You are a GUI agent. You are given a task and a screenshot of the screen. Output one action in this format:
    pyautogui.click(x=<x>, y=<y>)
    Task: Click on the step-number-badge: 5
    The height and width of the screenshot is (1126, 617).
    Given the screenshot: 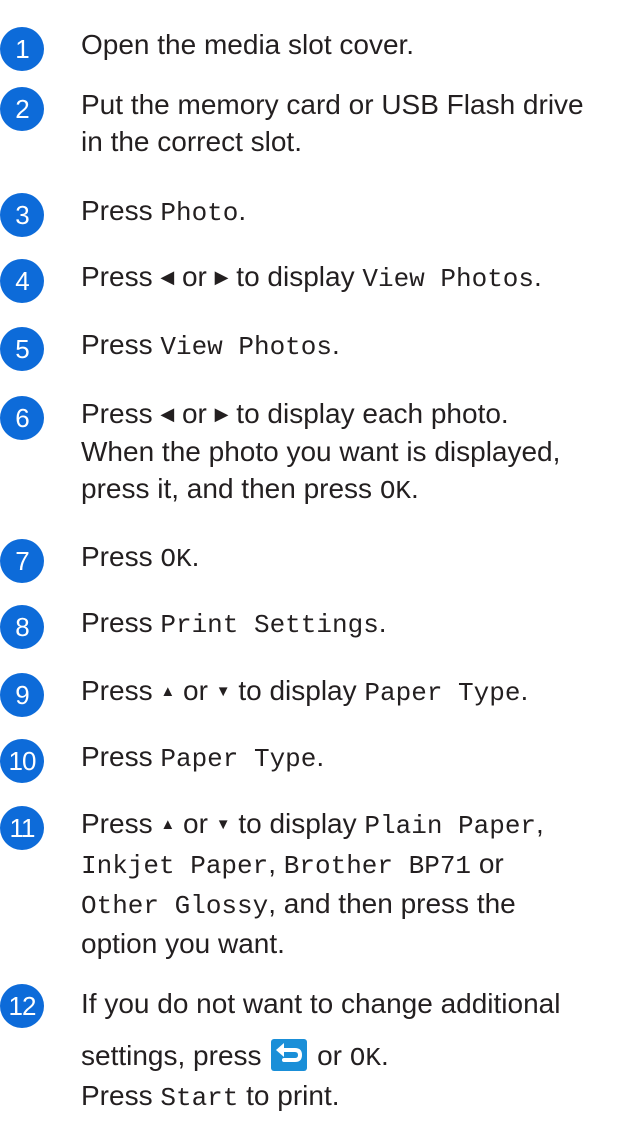 What is the action you would take?
    pyautogui.click(x=22, y=349)
    